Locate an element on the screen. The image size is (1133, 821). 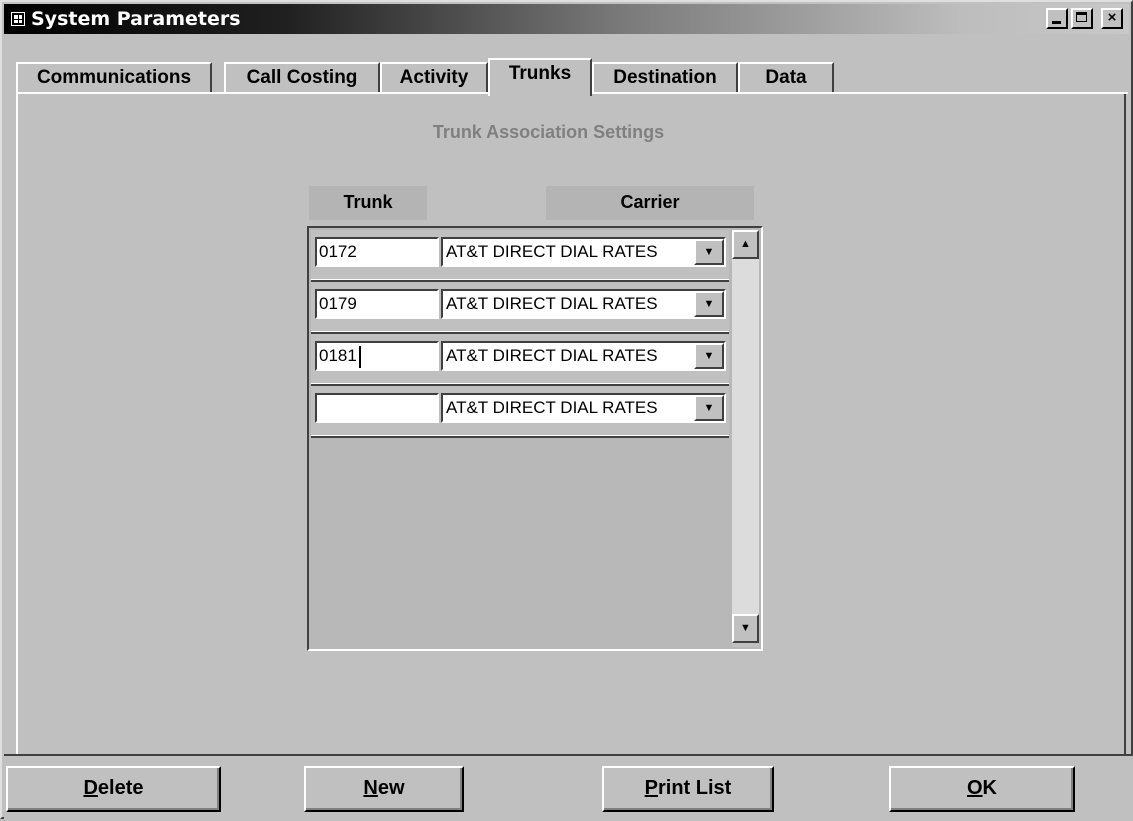
close-icon: × is located at coordinates (1112, 17).